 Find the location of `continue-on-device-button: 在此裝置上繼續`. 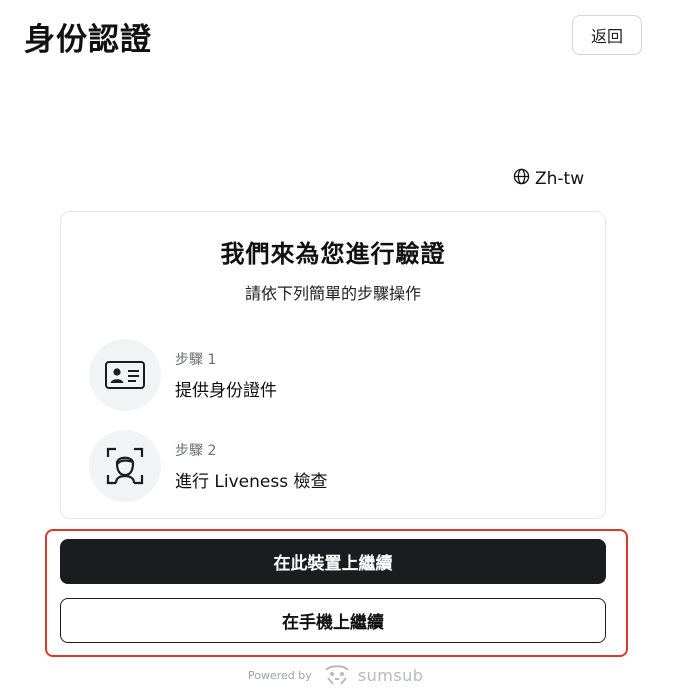

continue-on-device-button: 在此裝置上繼續 is located at coordinates (333, 561).